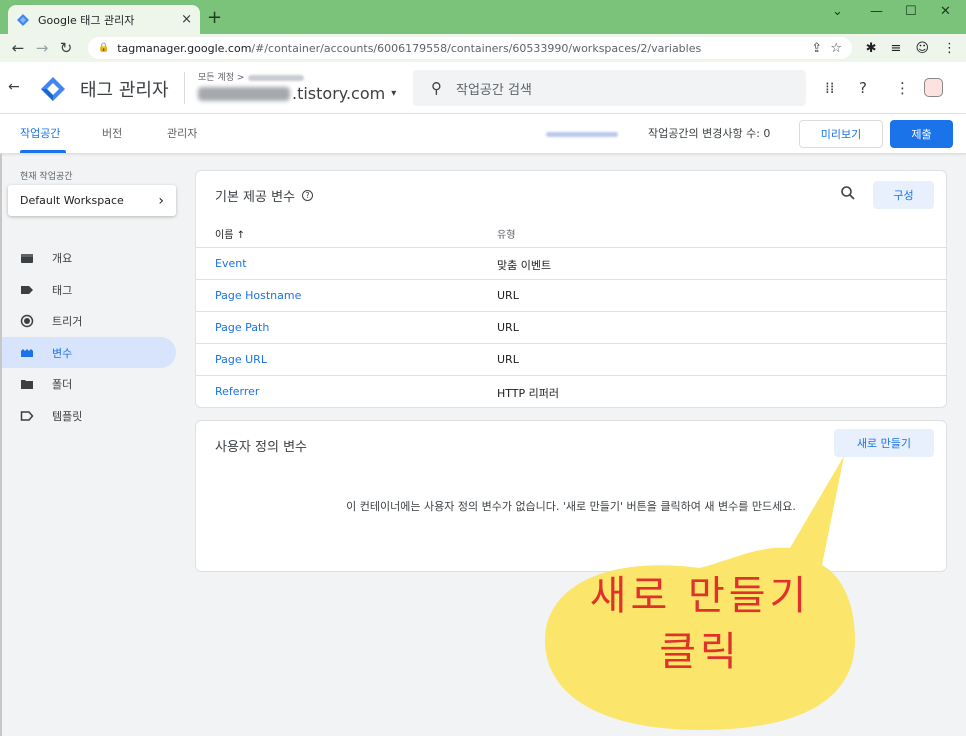 The width and height of the screenshot is (966, 736). What do you see at coordinates (230, 233) in the screenshot?
I see `column-name-header: 이름 ↑` at bounding box center [230, 233].